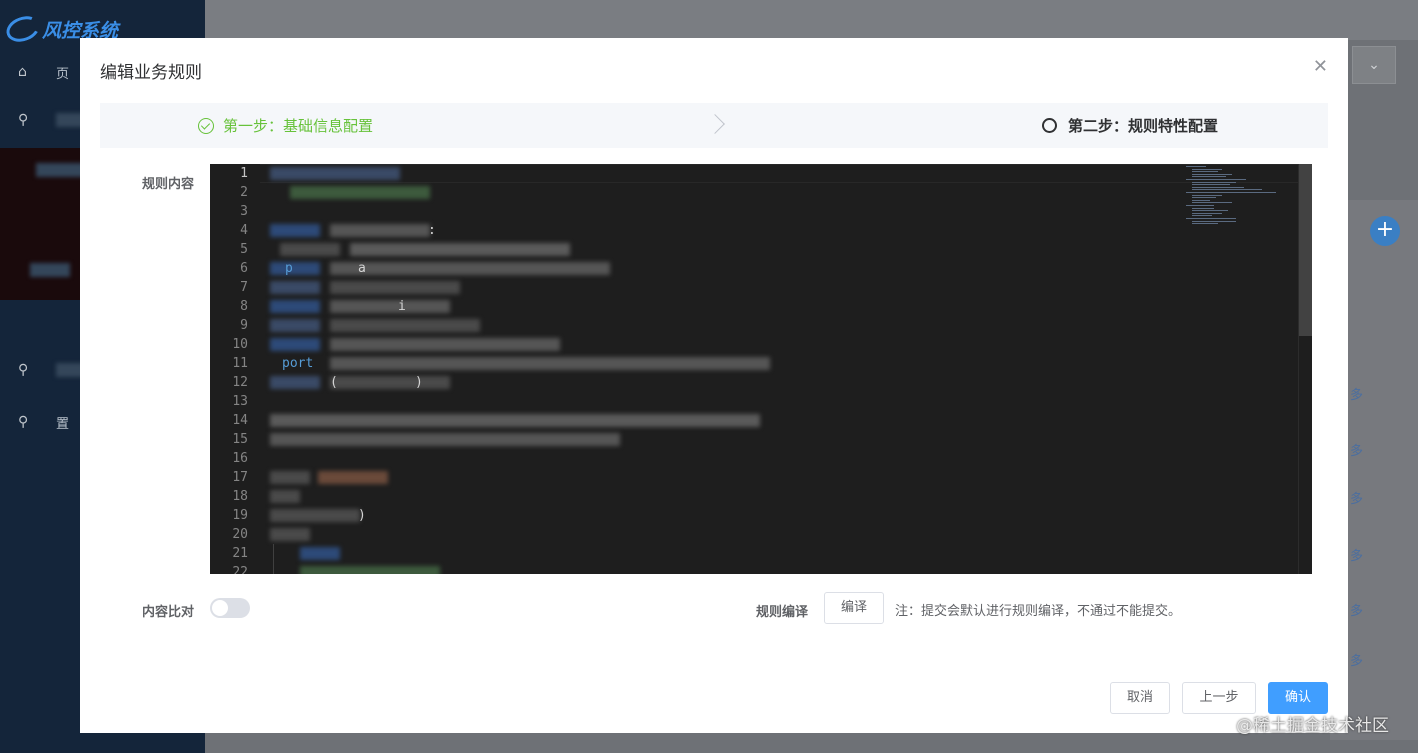  What do you see at coordinates (782, 612) in the screenshot?
I see `rule-compile-label: 规则编译` at bounding box center [782, 612].